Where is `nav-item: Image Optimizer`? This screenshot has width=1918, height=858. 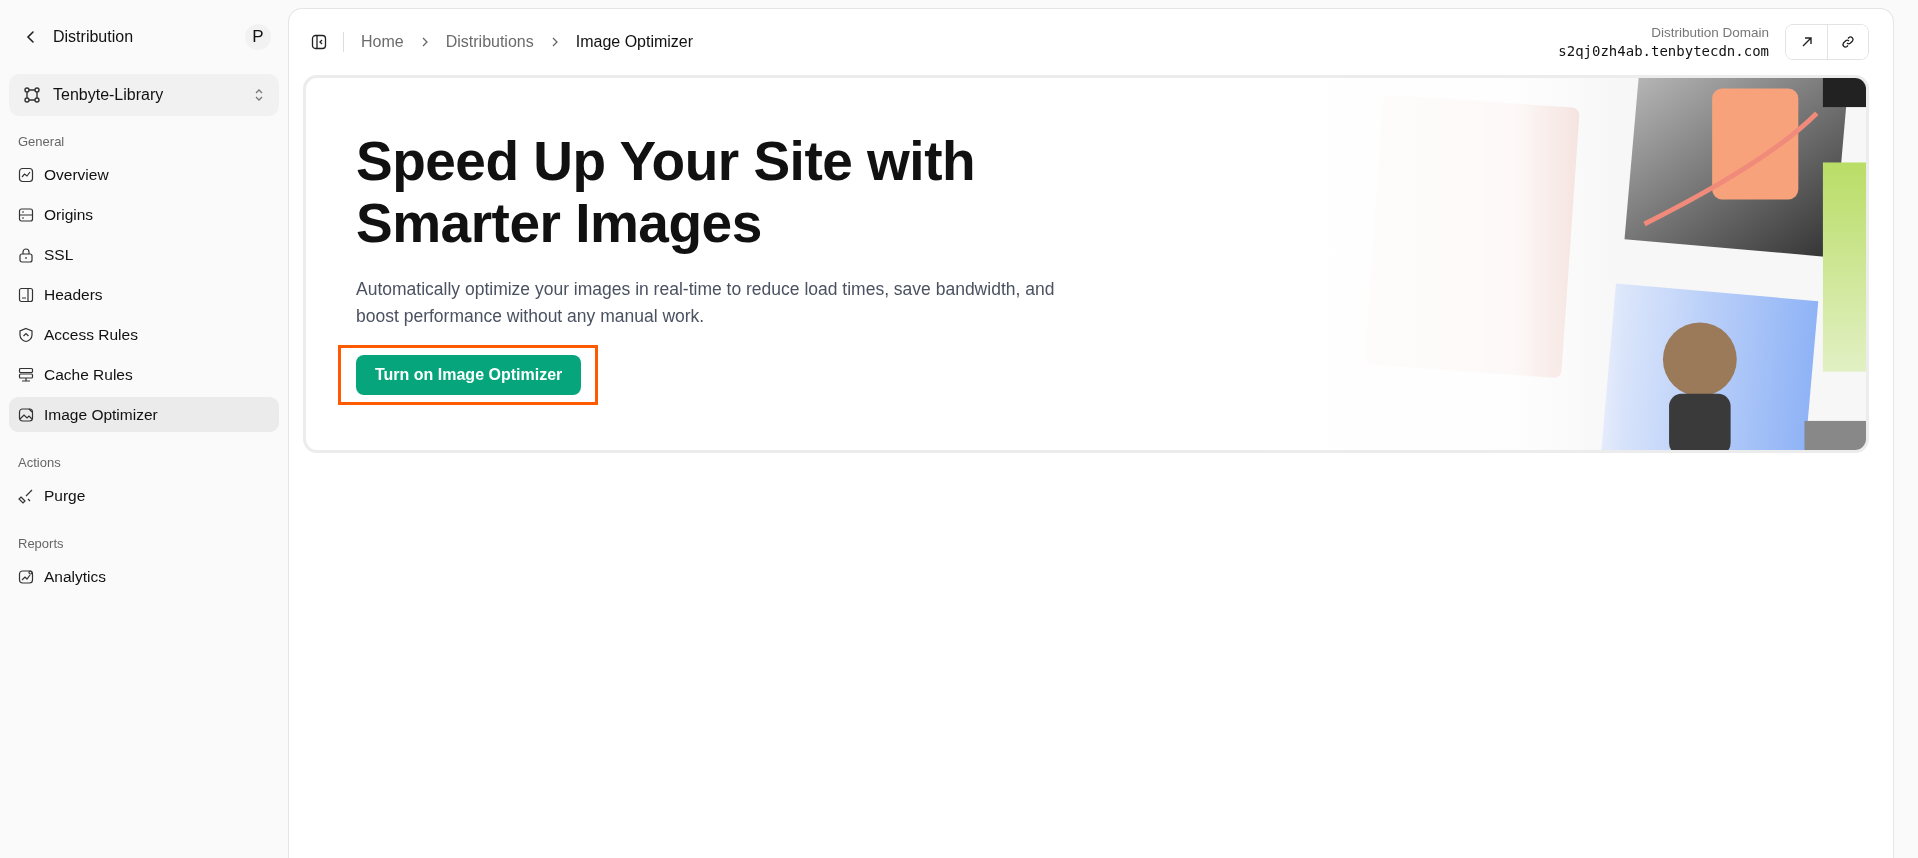
nav-item: Image Optimizer is located at coordinates (144, 414).